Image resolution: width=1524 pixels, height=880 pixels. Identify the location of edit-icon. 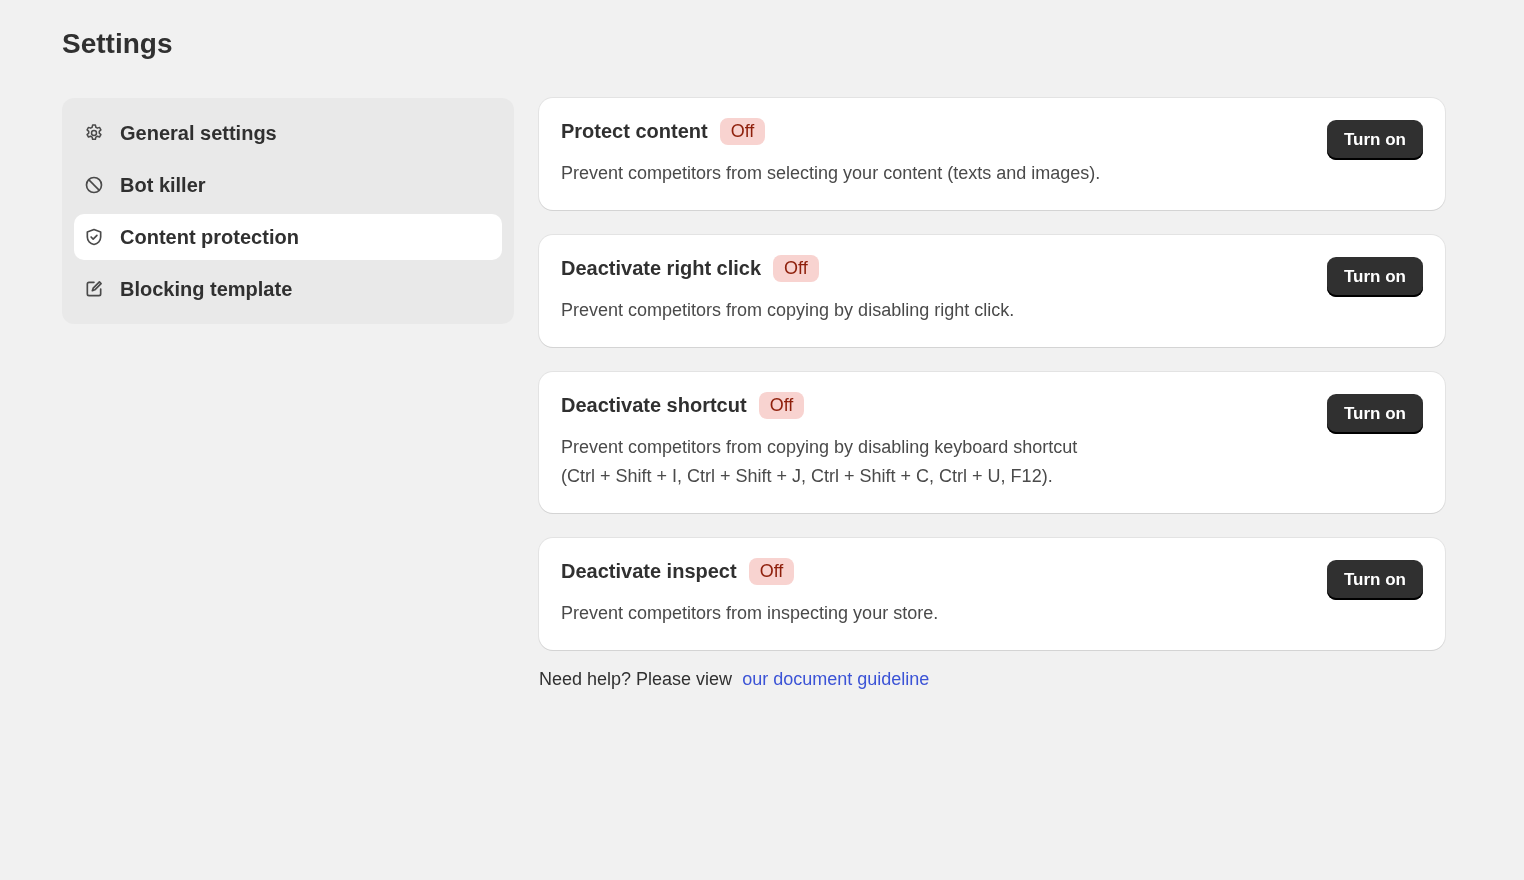
(94, 289).